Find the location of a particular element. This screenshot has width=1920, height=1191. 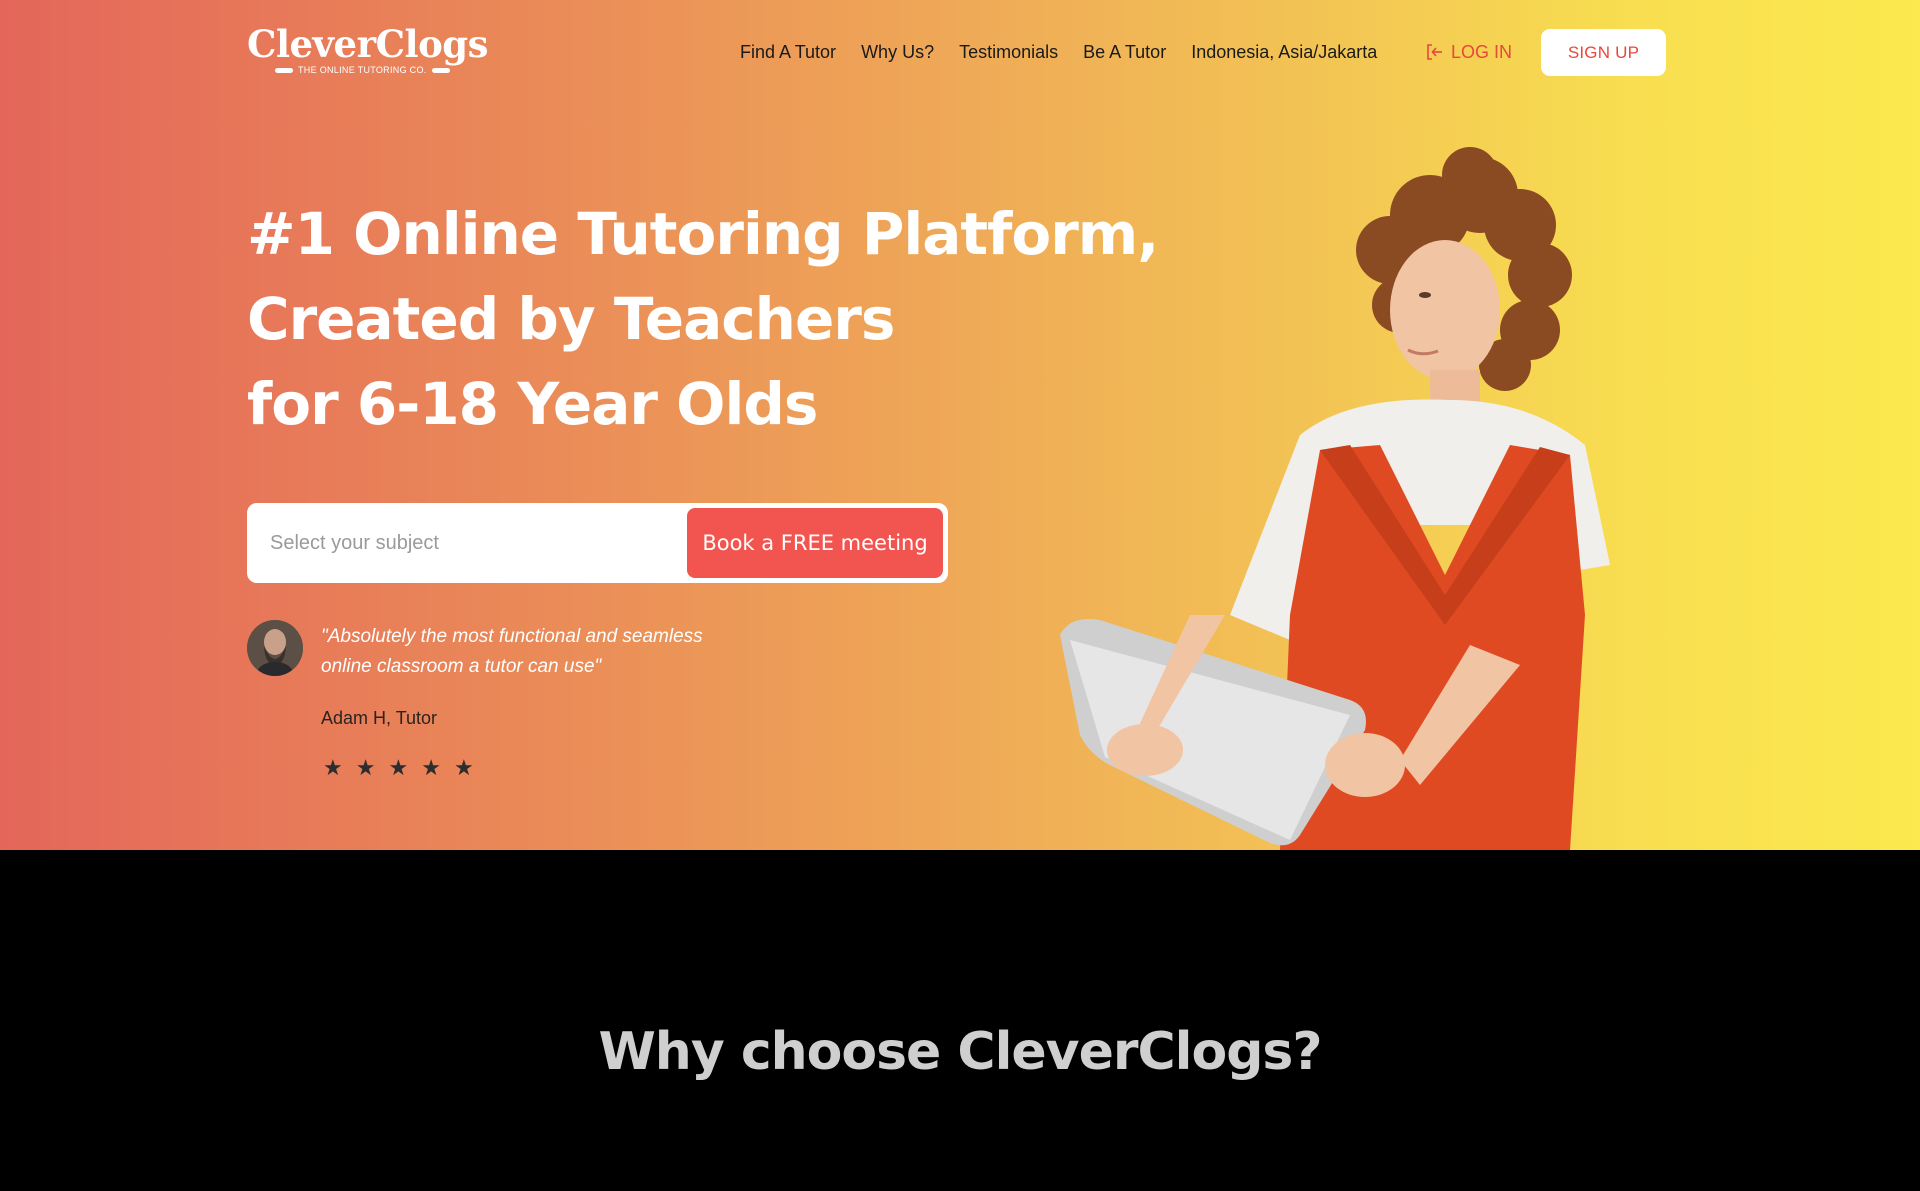

tutor-avatar is located at coordinates (275, 648).